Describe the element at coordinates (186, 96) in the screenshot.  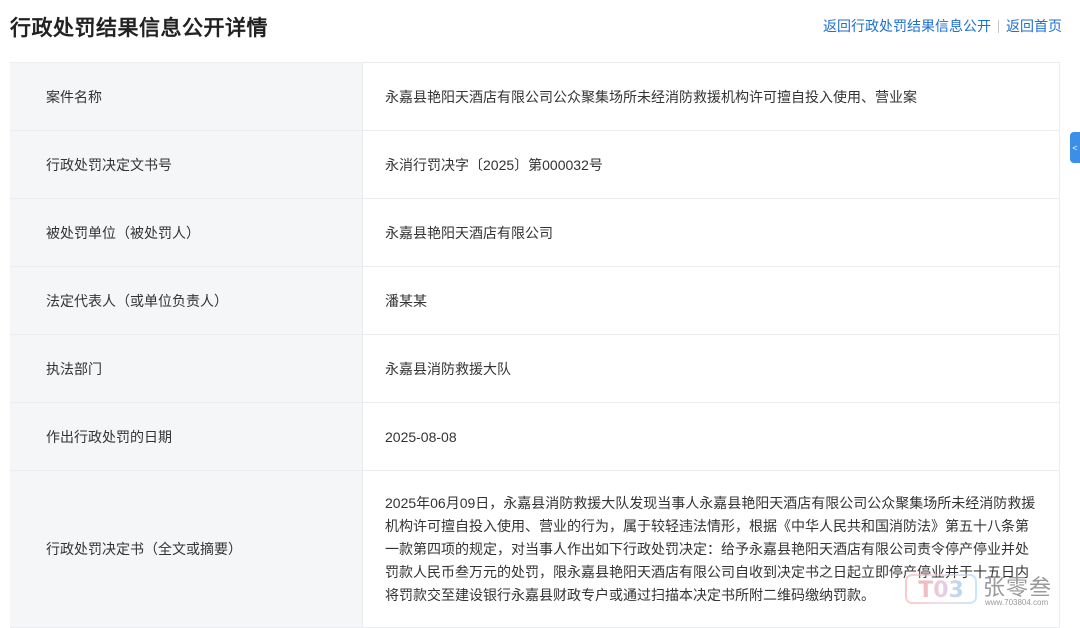
I see `row-label-case-name: 案件名称` at that location.